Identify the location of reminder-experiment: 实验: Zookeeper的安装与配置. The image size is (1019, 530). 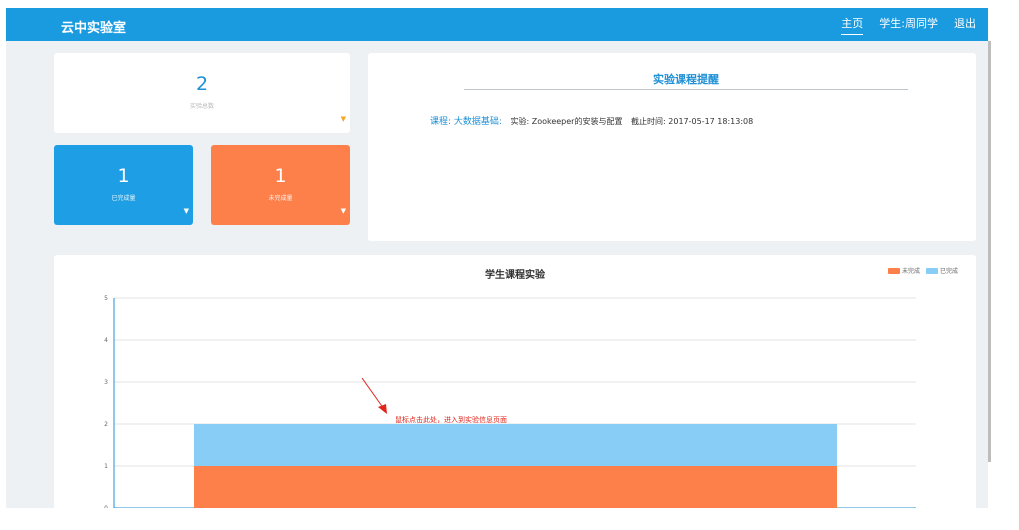
(566, 121).